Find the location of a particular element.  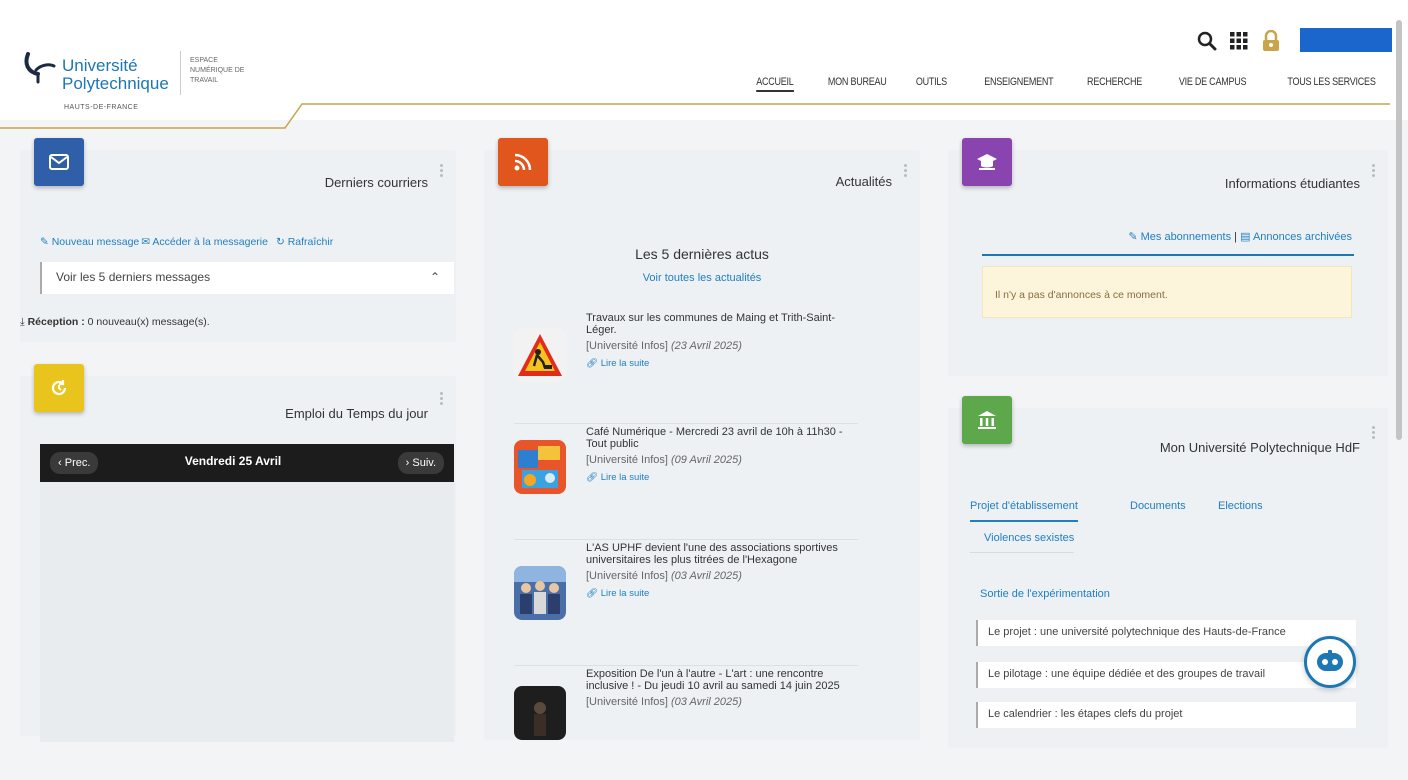

timetable-navbar: ‹ Prec. Vendredi 25 Avril › Suiv. is located at coordinates (247, 463).